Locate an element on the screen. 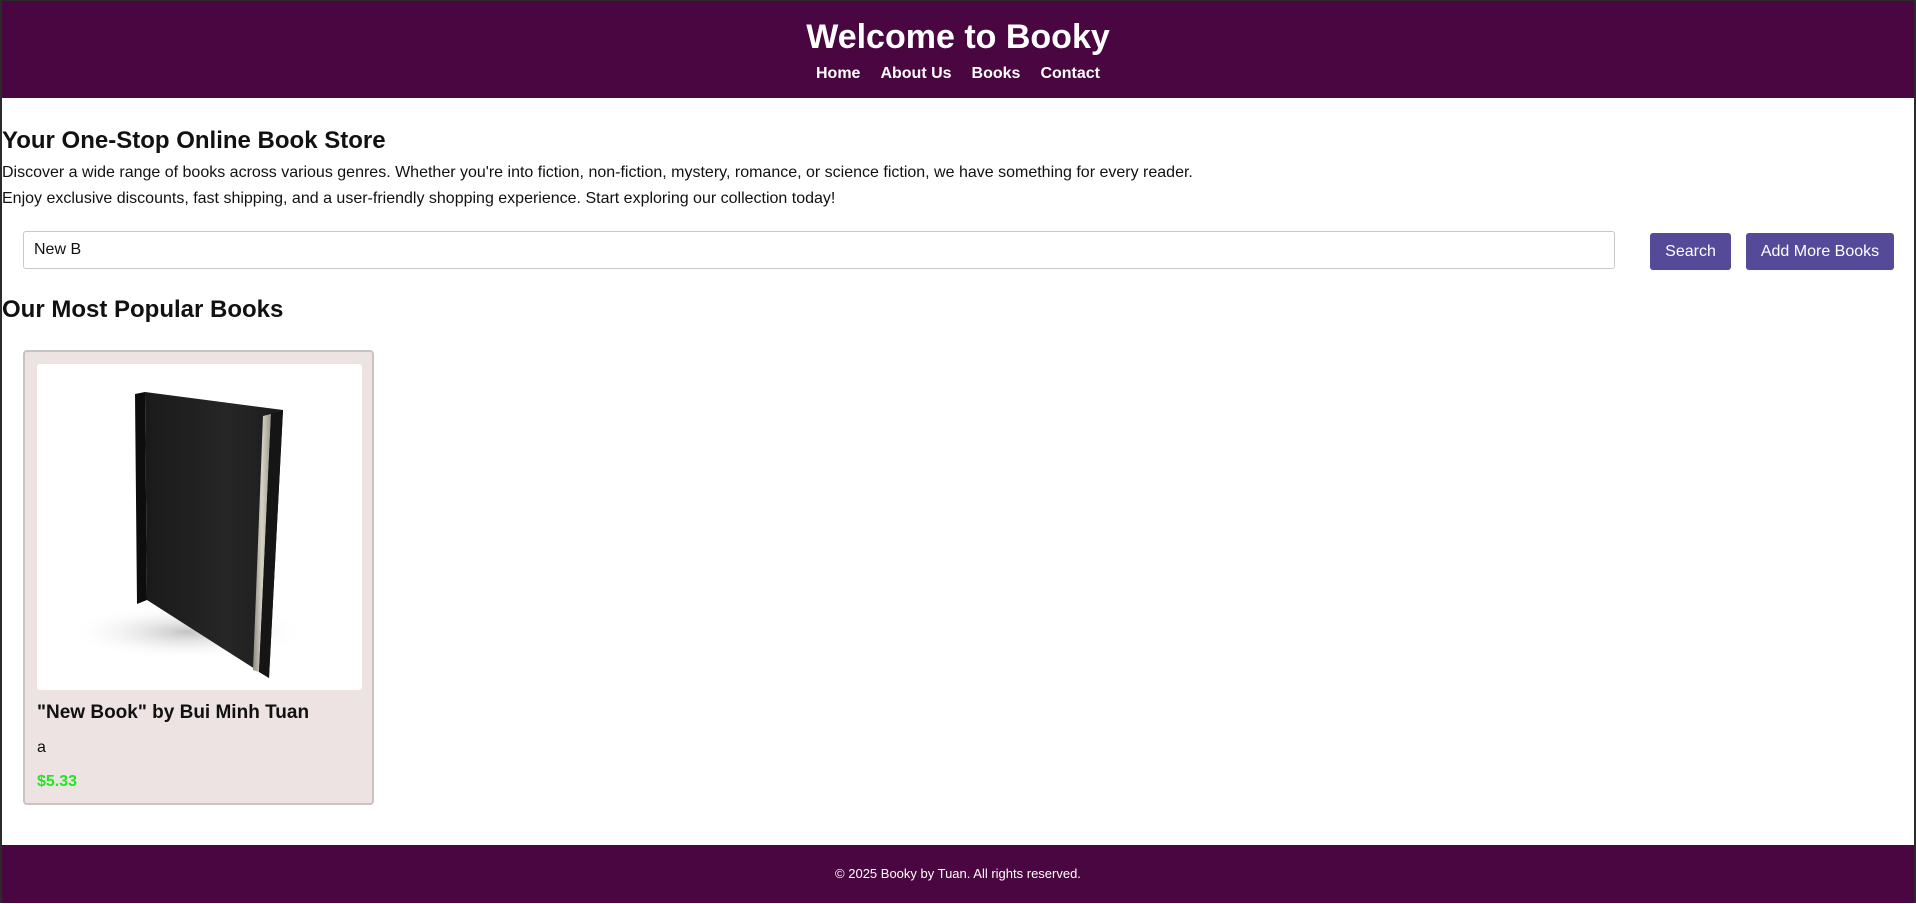 The width and height of the screenshot is (1916, 904). add-more-books-button: Add More Books is located at coordinates (1820, 251).